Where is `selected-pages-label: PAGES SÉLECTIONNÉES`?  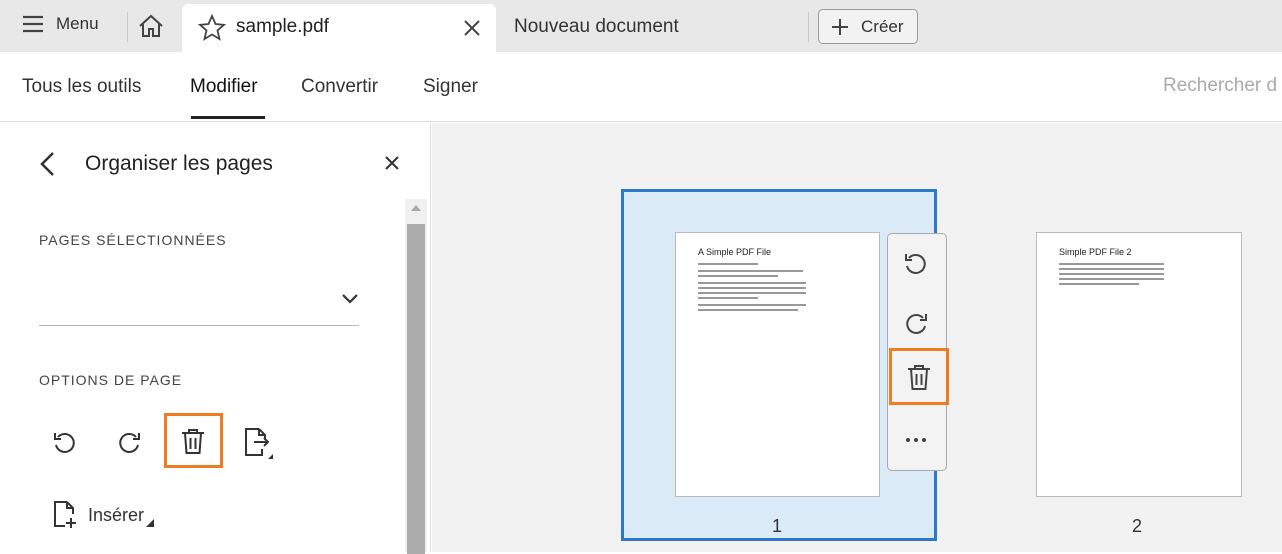
selected-pages-label: PAGES SÉLECTIONNÉES is located at coordinates (133, 240).